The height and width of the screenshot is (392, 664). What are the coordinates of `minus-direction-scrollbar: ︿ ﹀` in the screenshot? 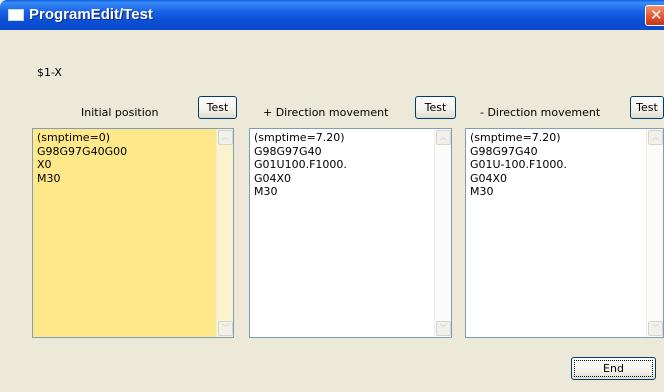 It's located at (654, 233).